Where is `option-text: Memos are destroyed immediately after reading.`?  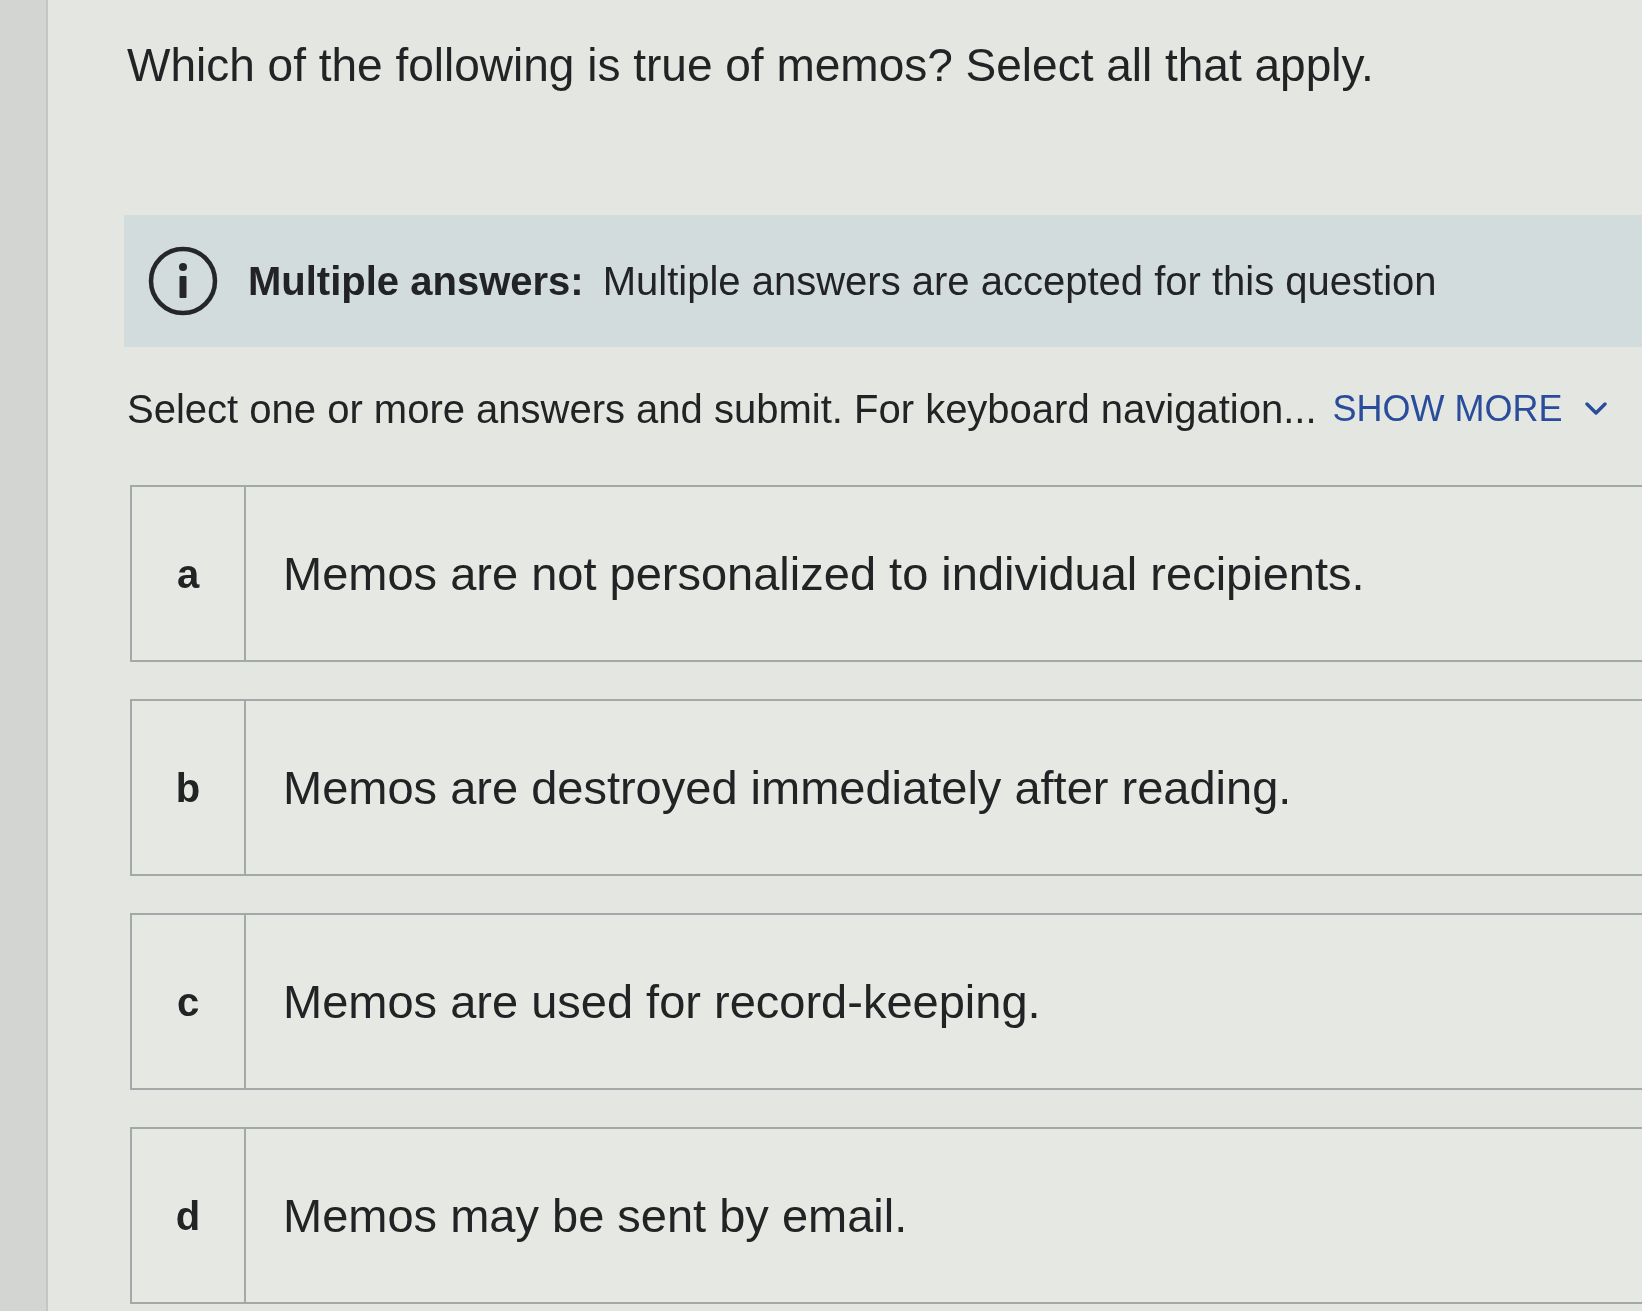
option-text: Memos are destroyed immediately after reading. is located at coordinates (787, 787).